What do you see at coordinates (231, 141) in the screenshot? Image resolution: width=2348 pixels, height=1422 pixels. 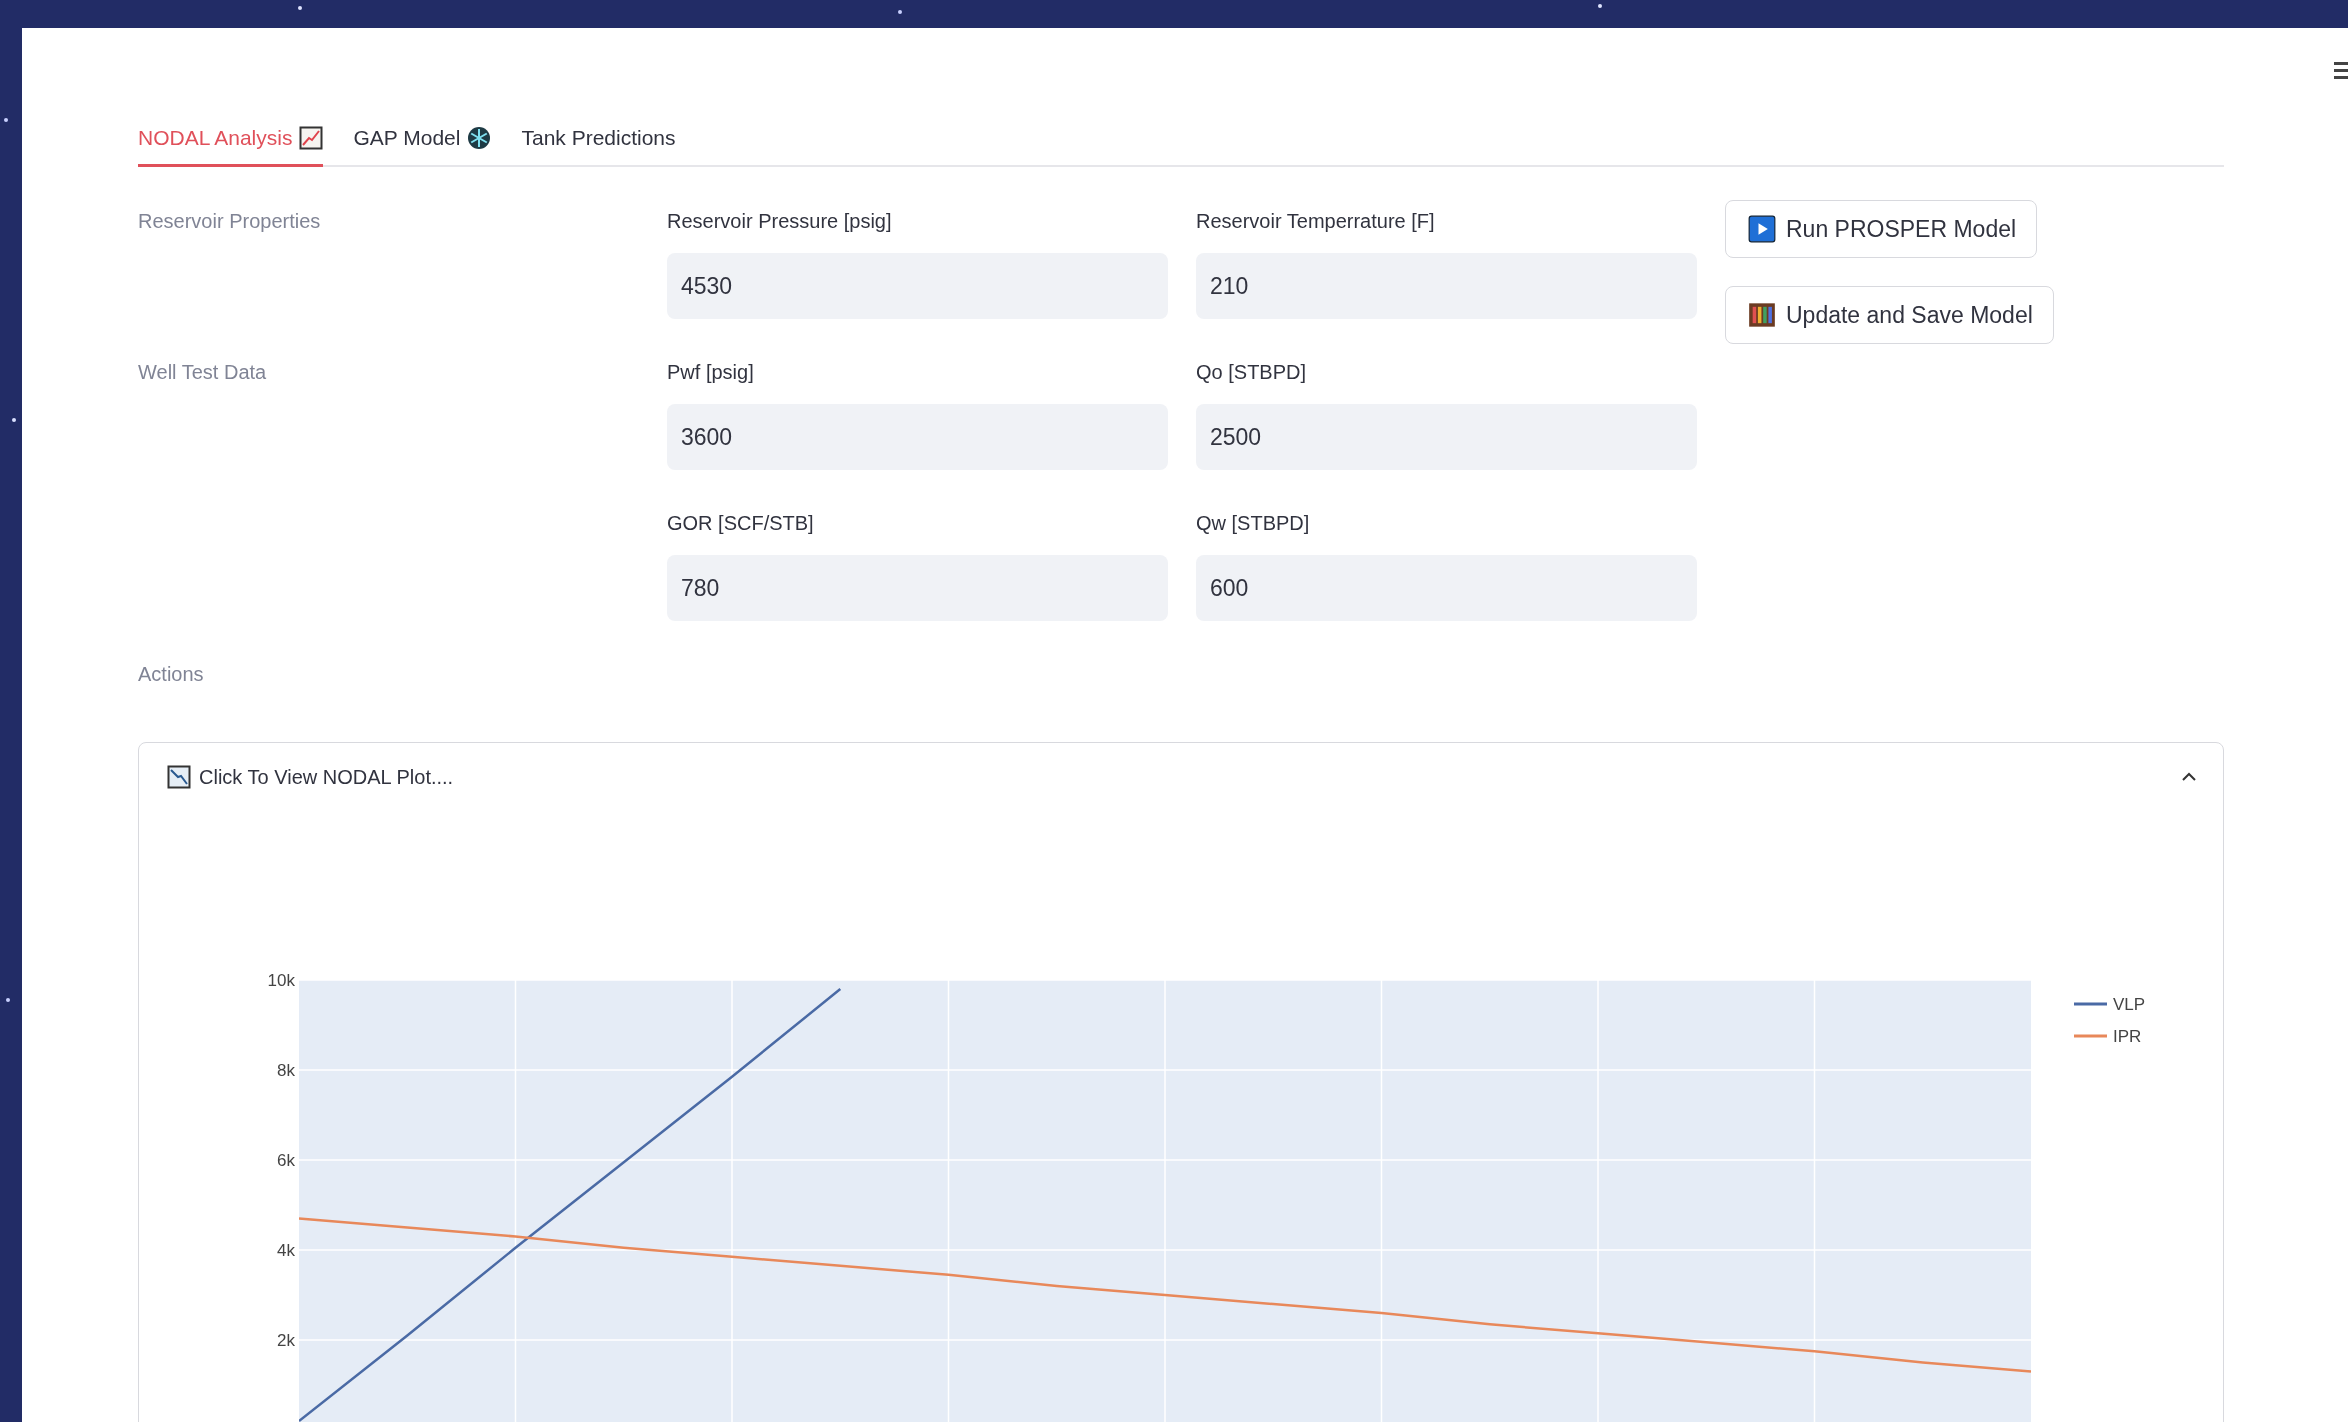 I see `tab: NODAL Analysis` at bounding box center [231, 141].